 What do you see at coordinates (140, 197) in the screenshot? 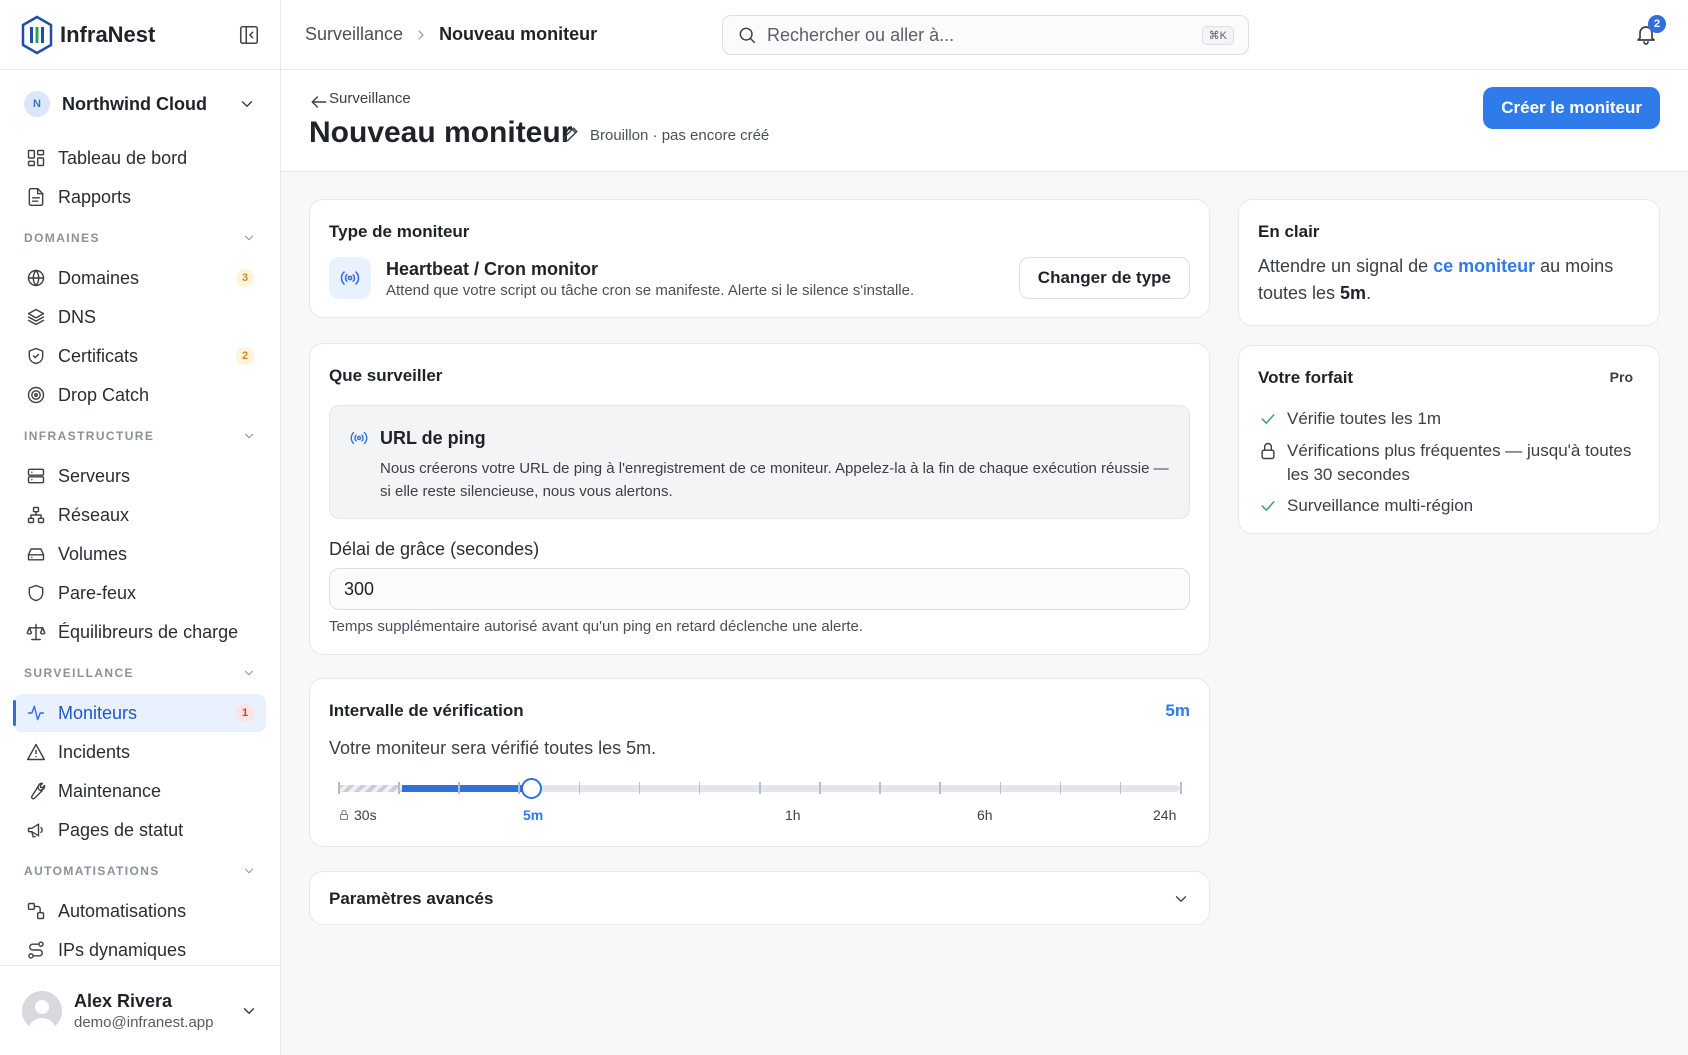
I see `sidebar-item-reports: Rapports` at bounding box center [140, 197].